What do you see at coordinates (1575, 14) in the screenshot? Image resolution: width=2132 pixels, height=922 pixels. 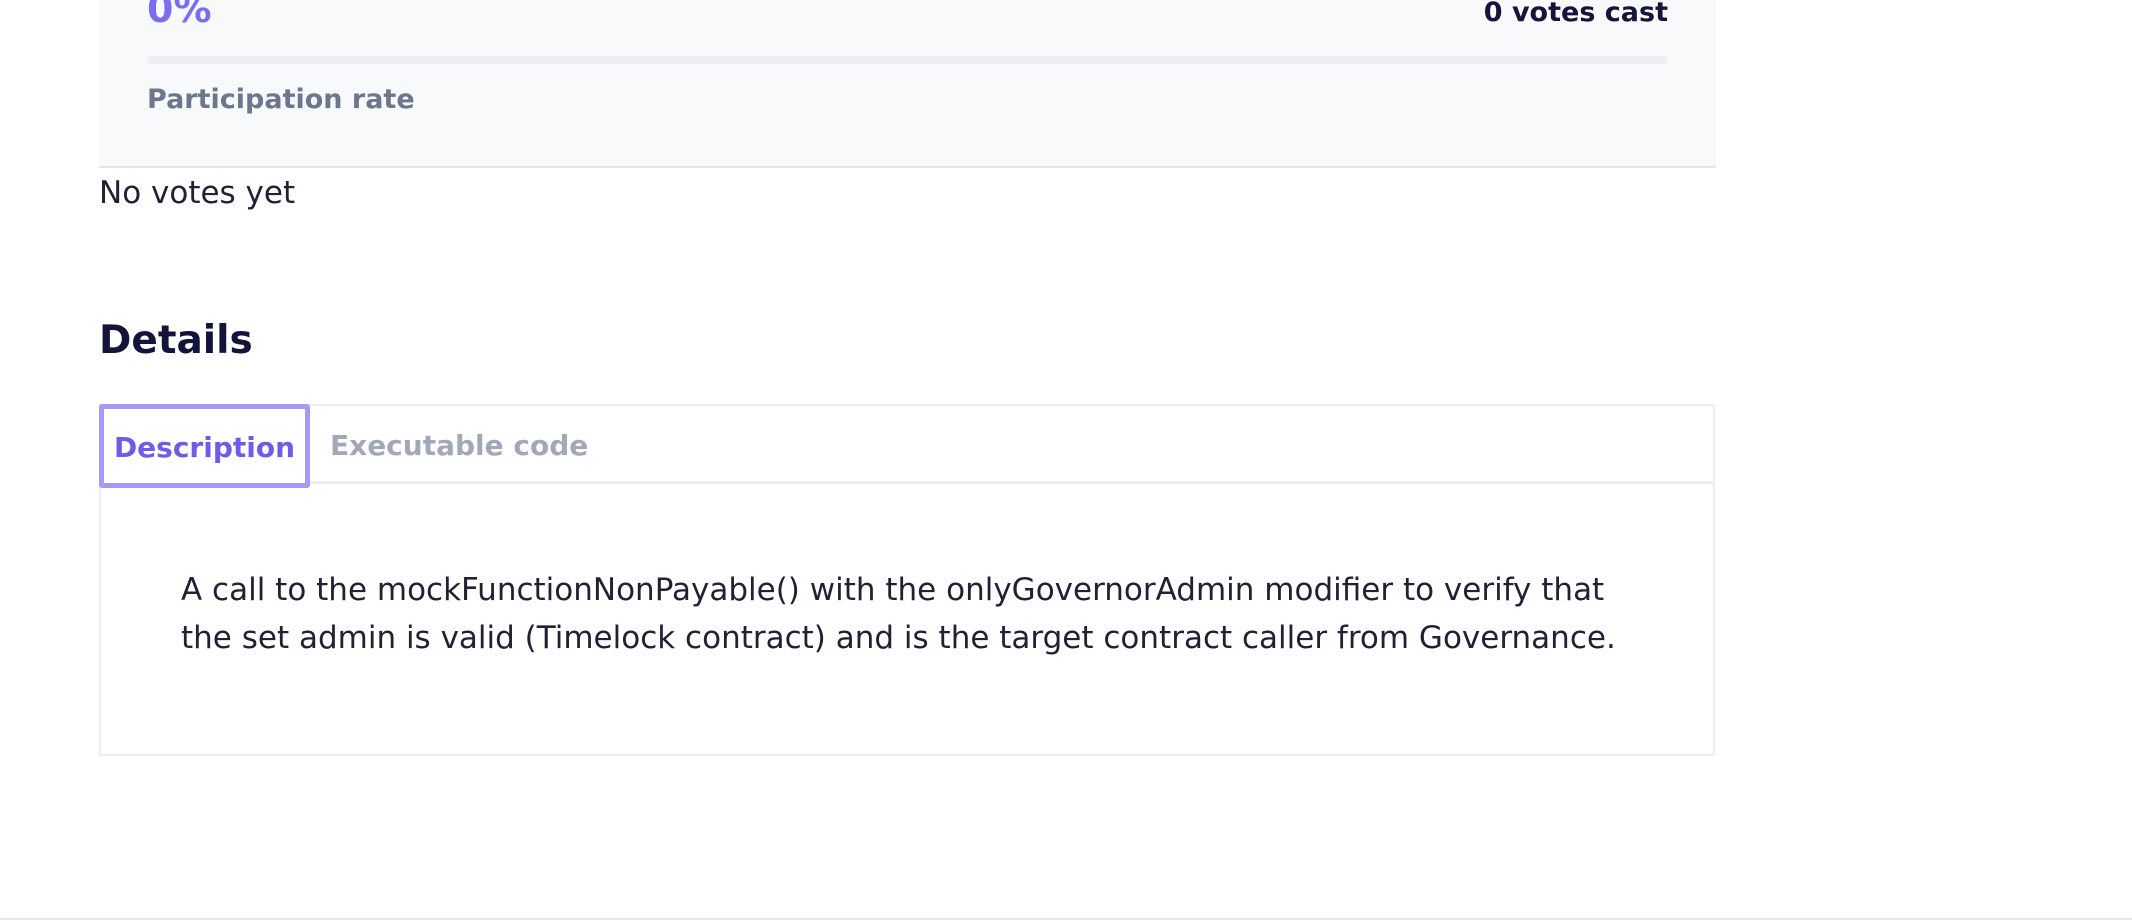 I see `votes-cast-count: 0 votes cast` at bounding box center [1575, 14].